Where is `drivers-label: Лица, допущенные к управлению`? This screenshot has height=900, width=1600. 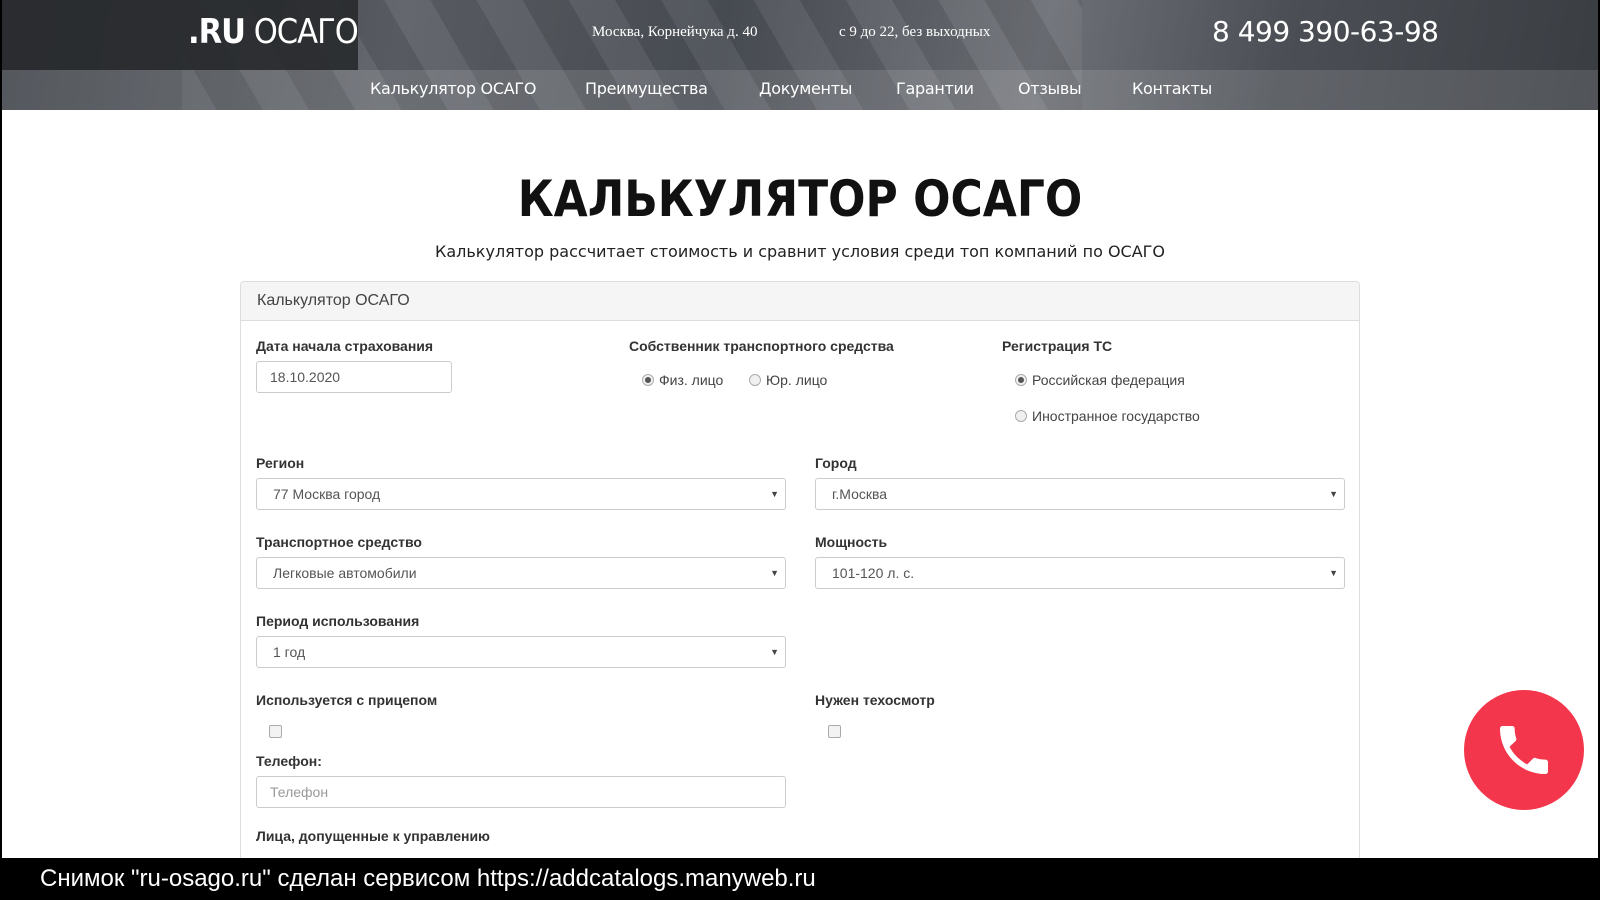
drivers-label: Лица, допущенные к управлению is located at coordinates (373, 836).